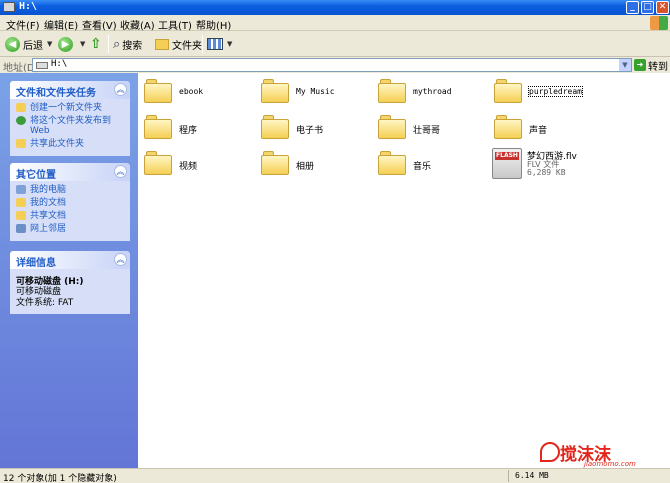 Image resolution: width=670 pixels, height=483 pixels. I want to click on drive-name: 可移动磁盘 (H:), so click(50, 282).